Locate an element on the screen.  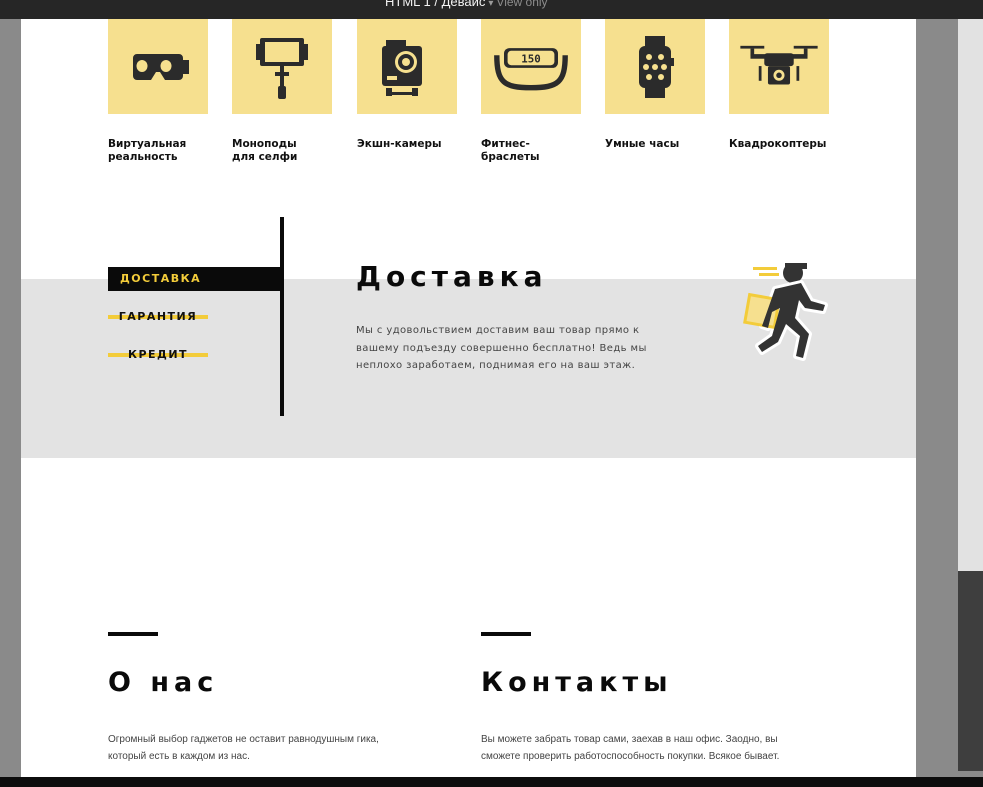
window-title: HTML 1 / Девайс ▾ View only is located at coordinates (466, 4).